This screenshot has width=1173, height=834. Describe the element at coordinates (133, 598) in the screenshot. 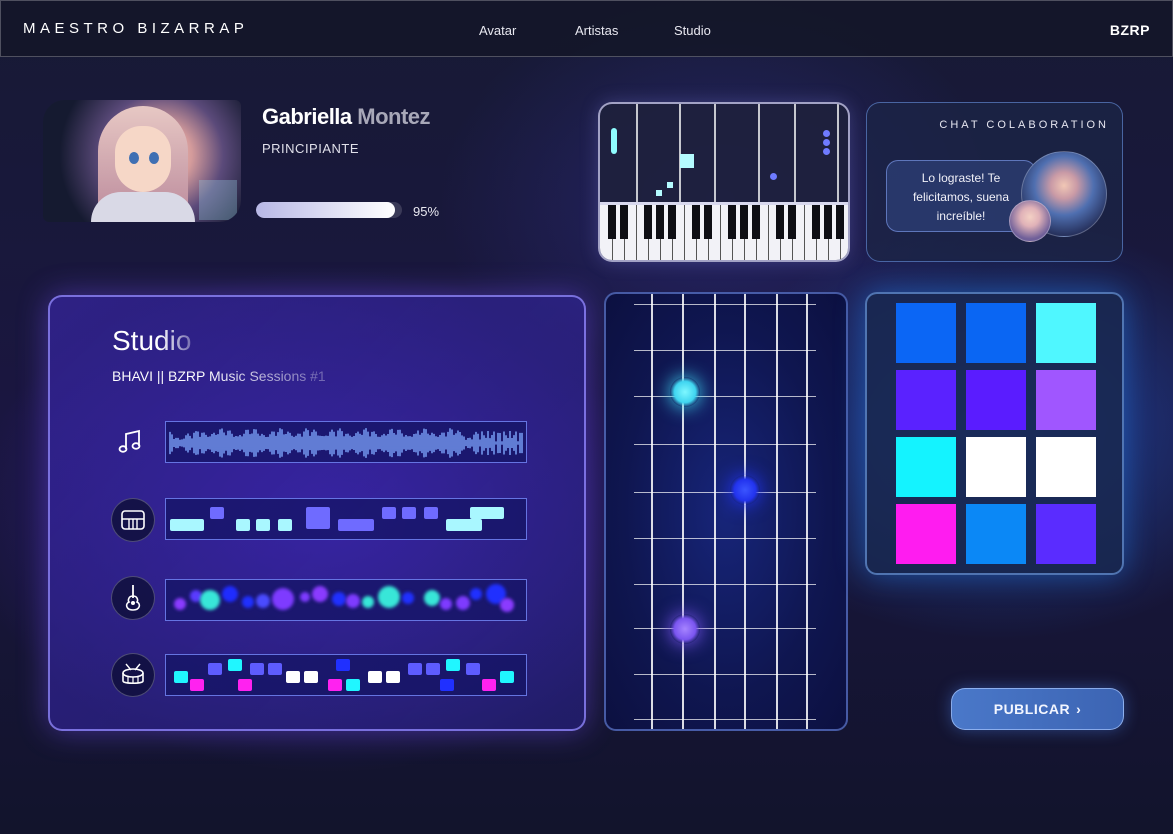

I see `guitar-icon` at that location.